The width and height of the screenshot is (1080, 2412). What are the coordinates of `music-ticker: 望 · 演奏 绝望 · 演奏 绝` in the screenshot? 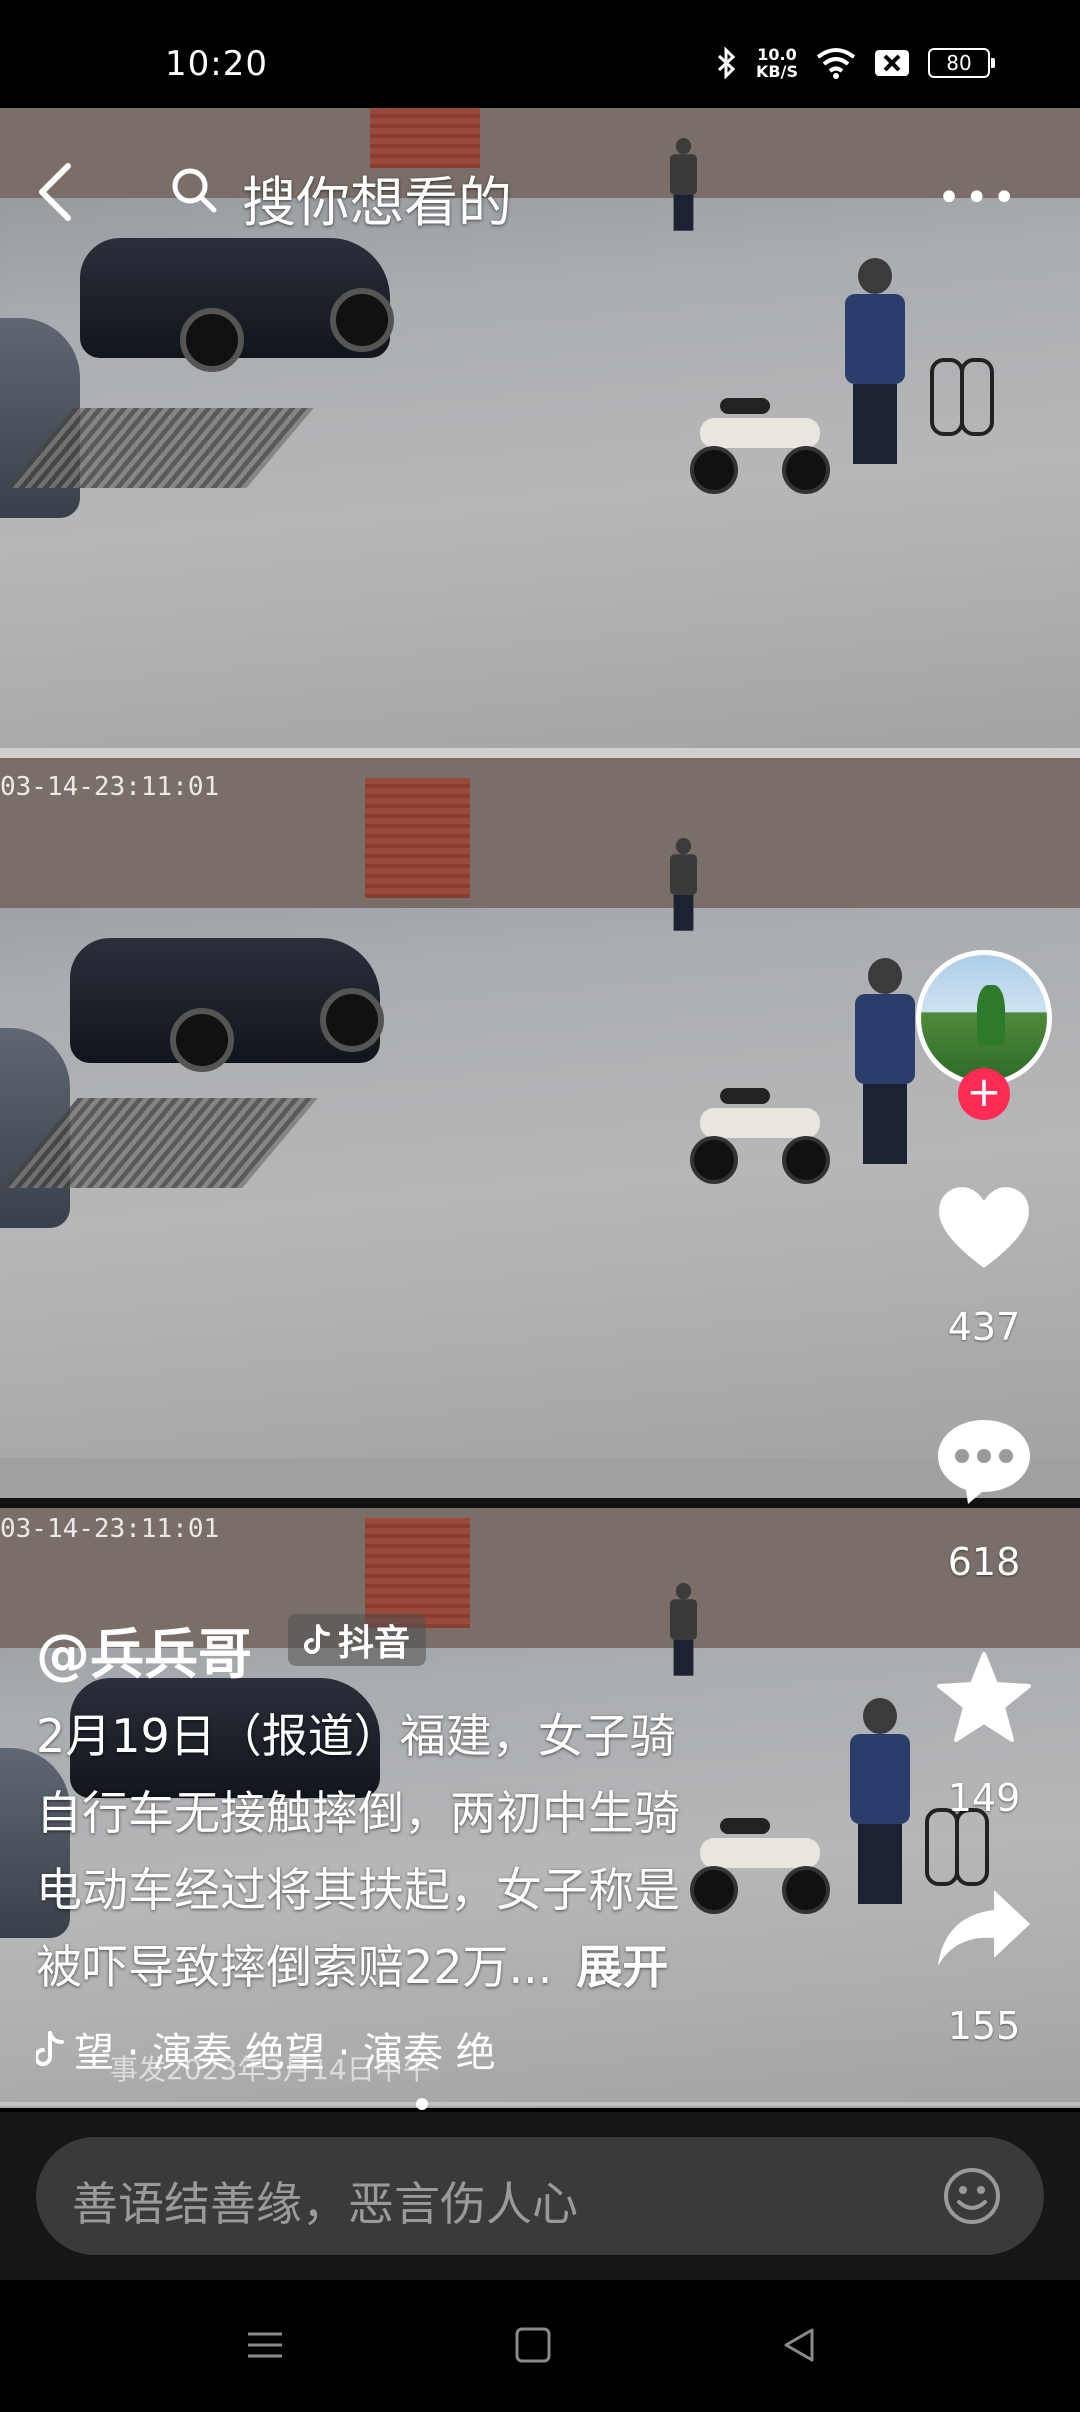 It's located at (336, 2049).